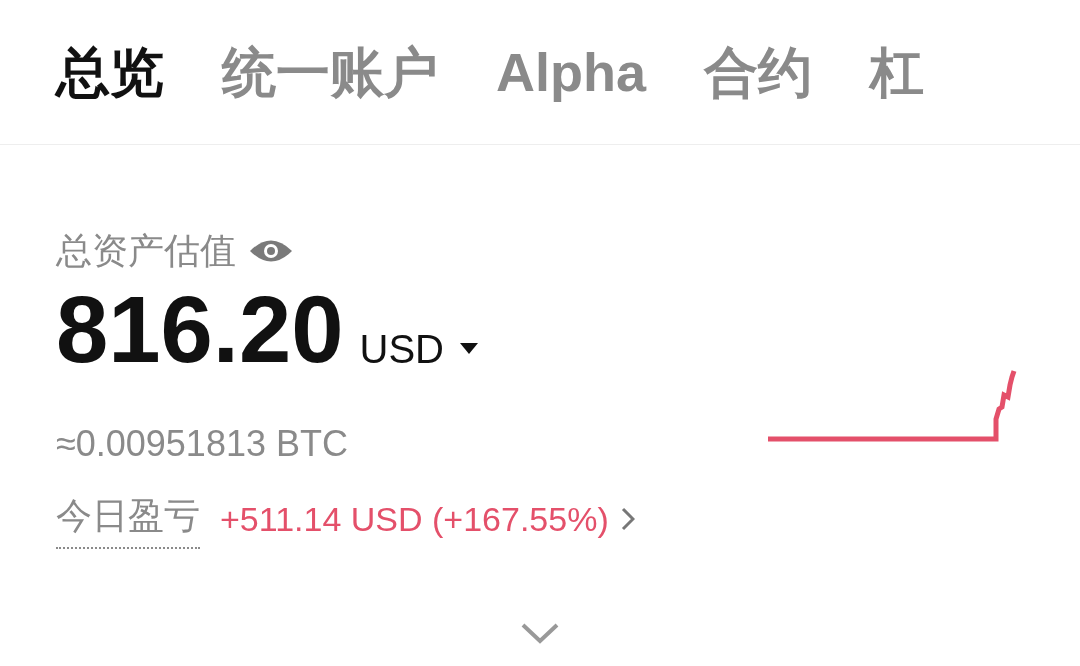 The image size is (1080, 666). Describe the element at coordinates (128, 519) in the screenshot. I see `pnl-label: 今日盈亏` at that location.